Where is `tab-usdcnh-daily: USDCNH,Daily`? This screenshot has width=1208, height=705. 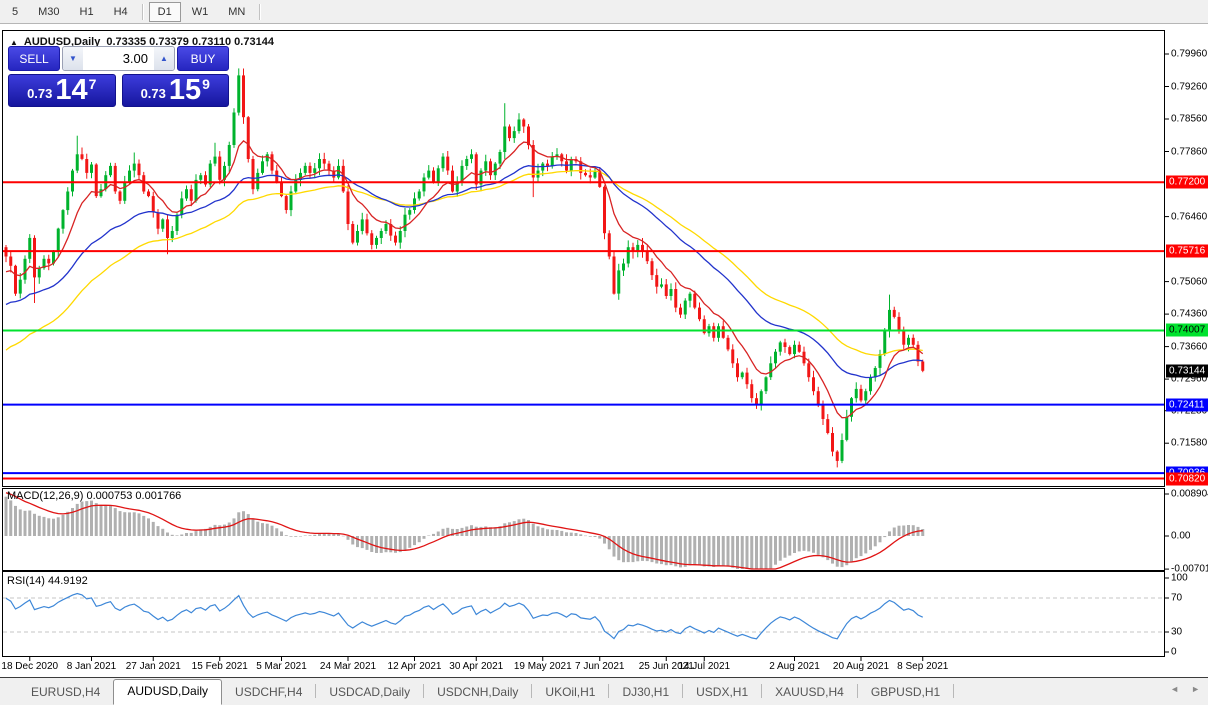
tab-usdcnh-daily: USDCNH,Daily is located at coordinates (477, 693).